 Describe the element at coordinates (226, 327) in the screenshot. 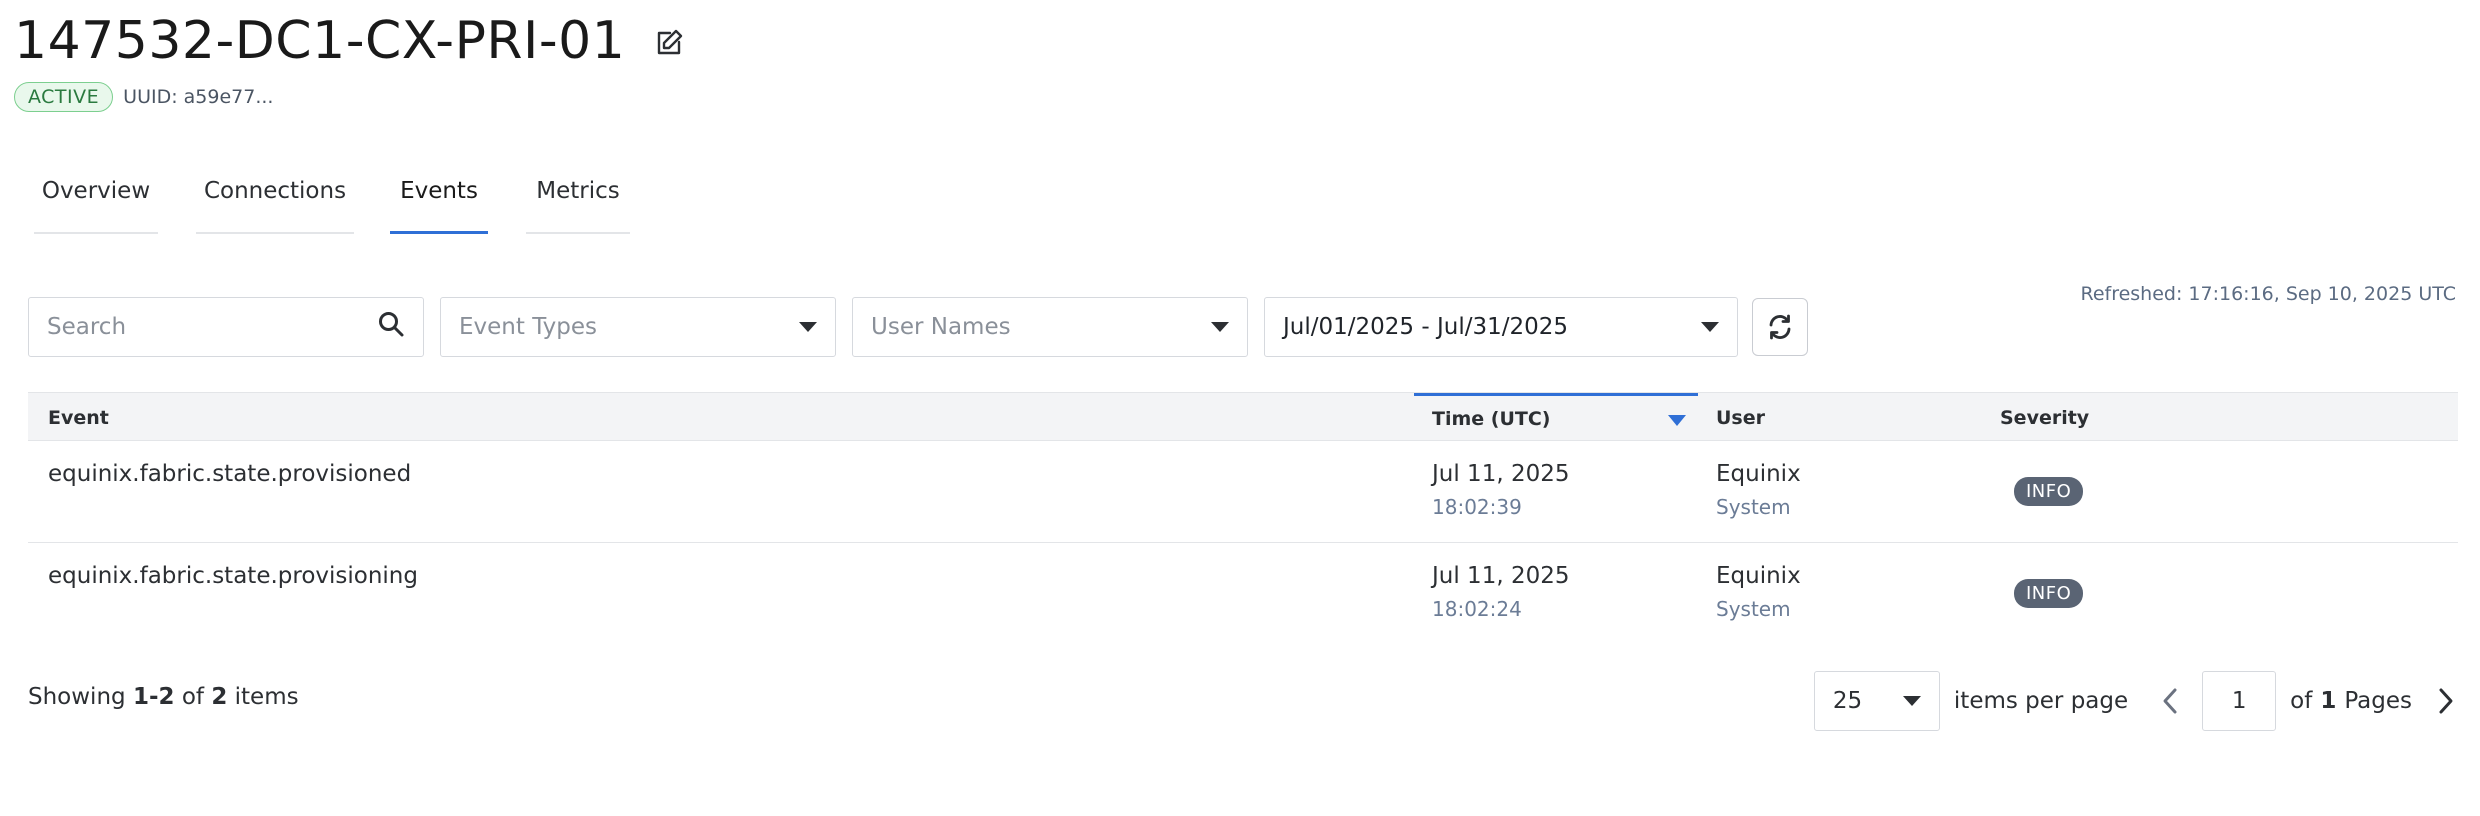

I see `search-input: Search` at that location.